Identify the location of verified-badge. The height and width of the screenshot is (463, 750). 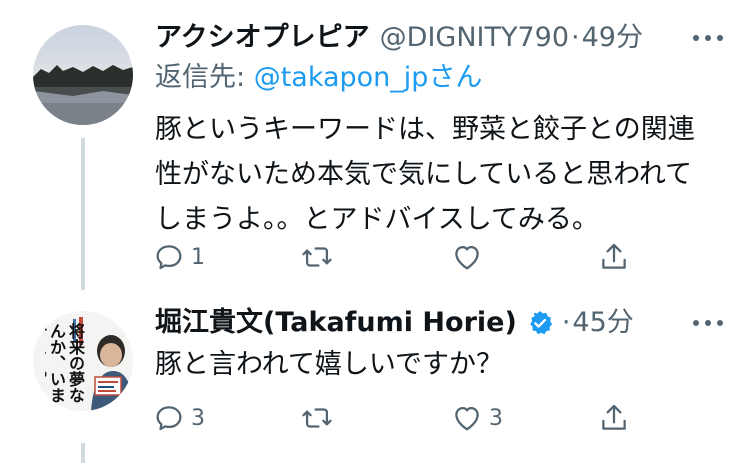
(540, 323).